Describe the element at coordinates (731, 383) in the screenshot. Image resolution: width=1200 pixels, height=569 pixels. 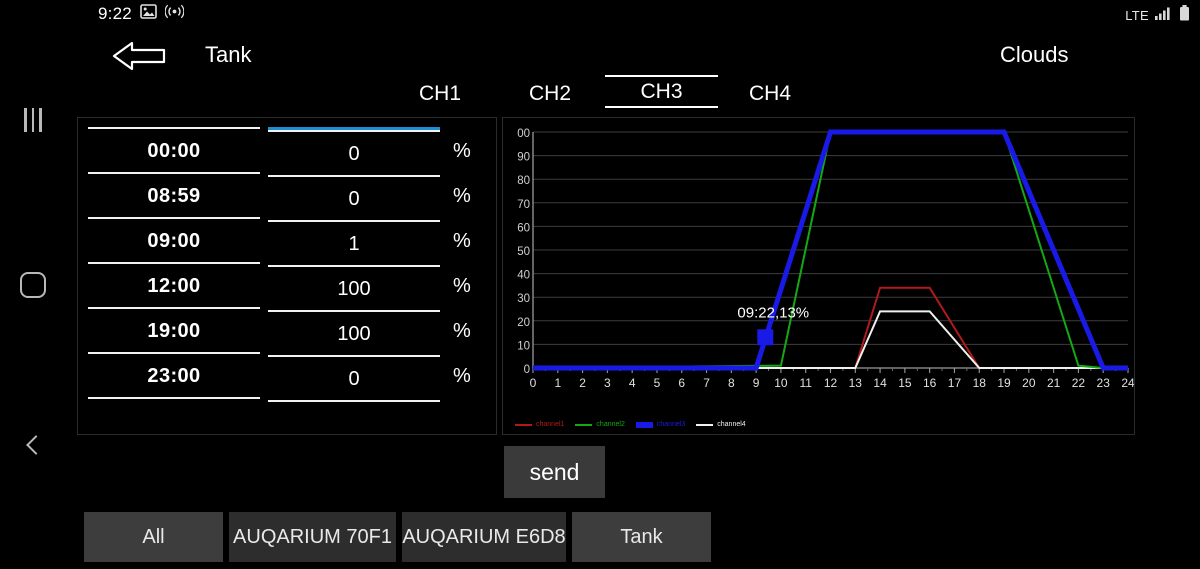
I see `svg-text: 8` at that location.